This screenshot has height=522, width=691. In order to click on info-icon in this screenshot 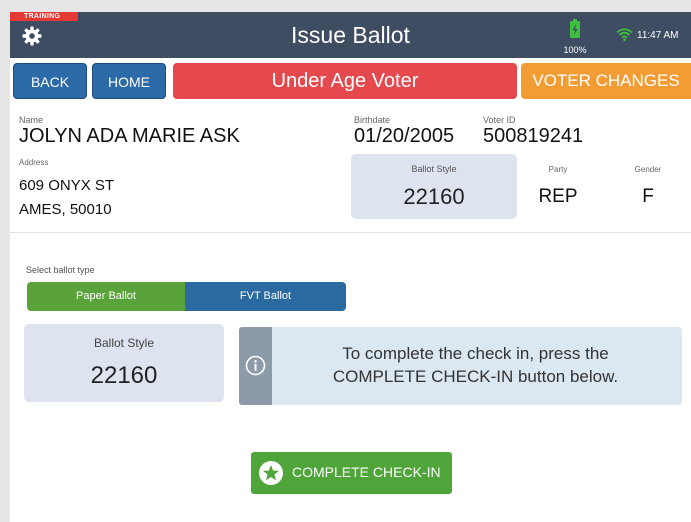, I will do `click(255, 365)`.